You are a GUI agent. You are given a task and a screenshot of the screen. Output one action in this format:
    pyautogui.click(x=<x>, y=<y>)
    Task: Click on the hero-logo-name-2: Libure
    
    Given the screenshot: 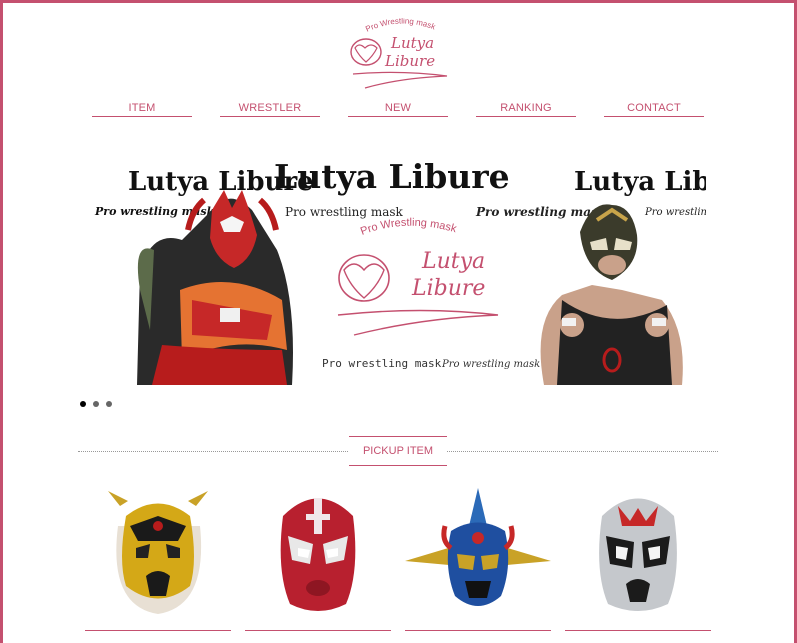 What is the action you would take?
    pyautogui.click(x=448, y=288)
    